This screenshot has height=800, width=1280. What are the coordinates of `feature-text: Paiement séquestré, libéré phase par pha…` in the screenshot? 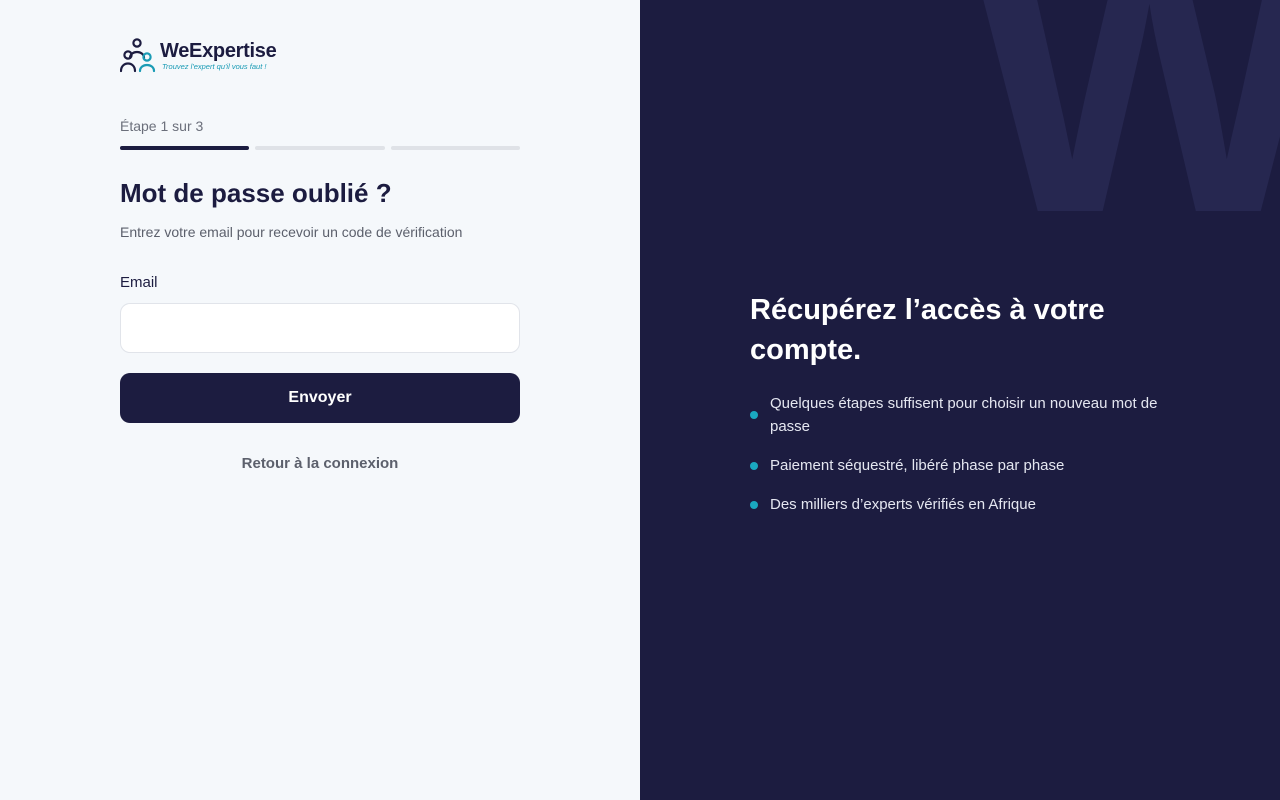 It's located at (917, 465).